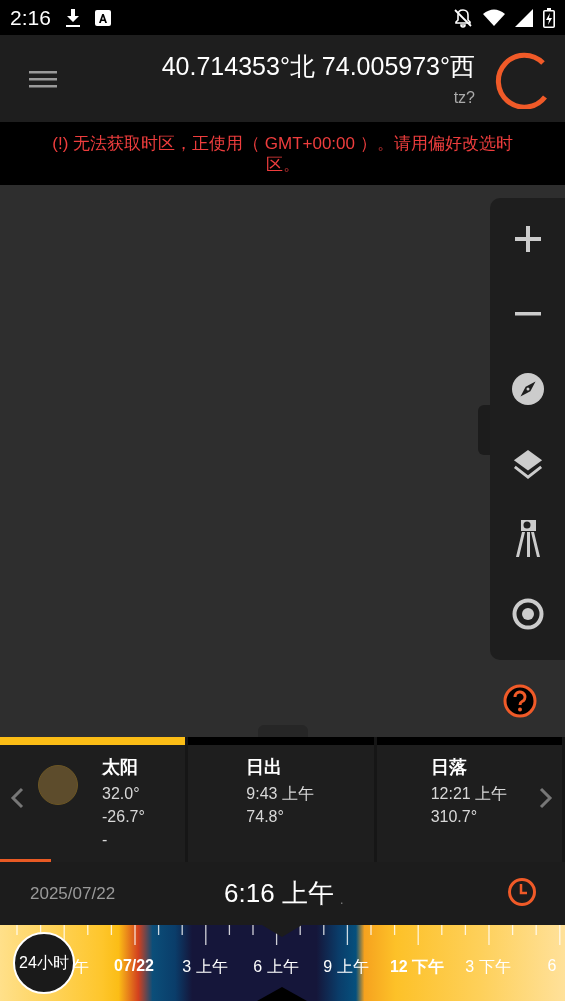 The width and height of the screenshot is (565, 1001). Describe the element at coordinates (73, 893) in the screenshot. I see `date-label: 2025/07/22` at that location.